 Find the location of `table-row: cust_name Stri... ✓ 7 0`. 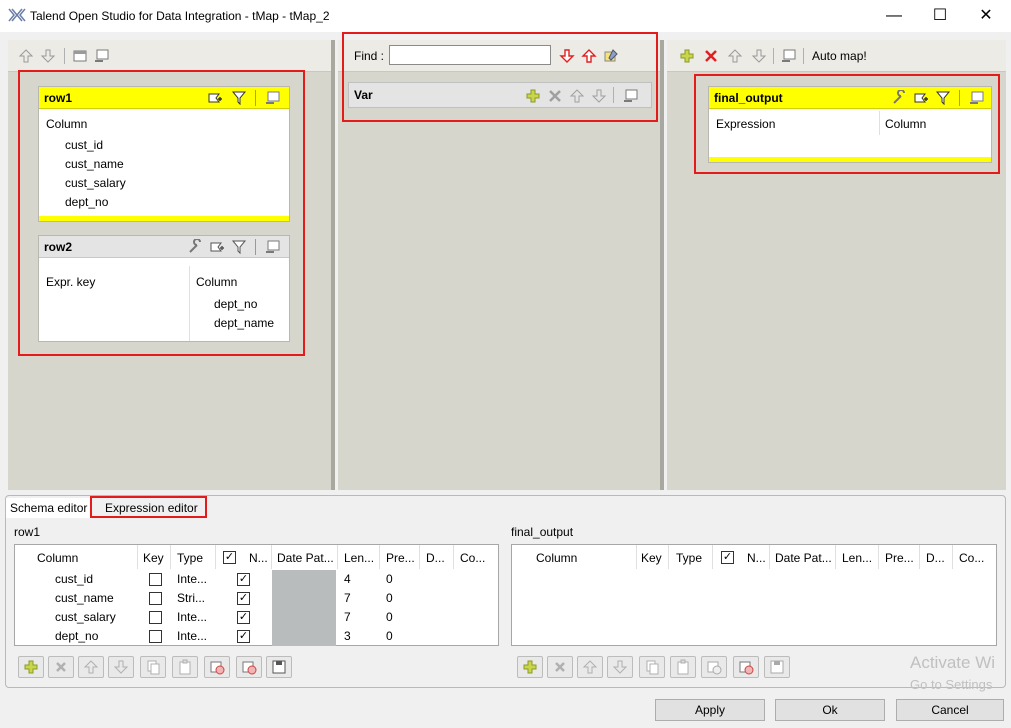

table-row: cust_name Stri... ✓ 7 0 is located at coordinates (256, 598).